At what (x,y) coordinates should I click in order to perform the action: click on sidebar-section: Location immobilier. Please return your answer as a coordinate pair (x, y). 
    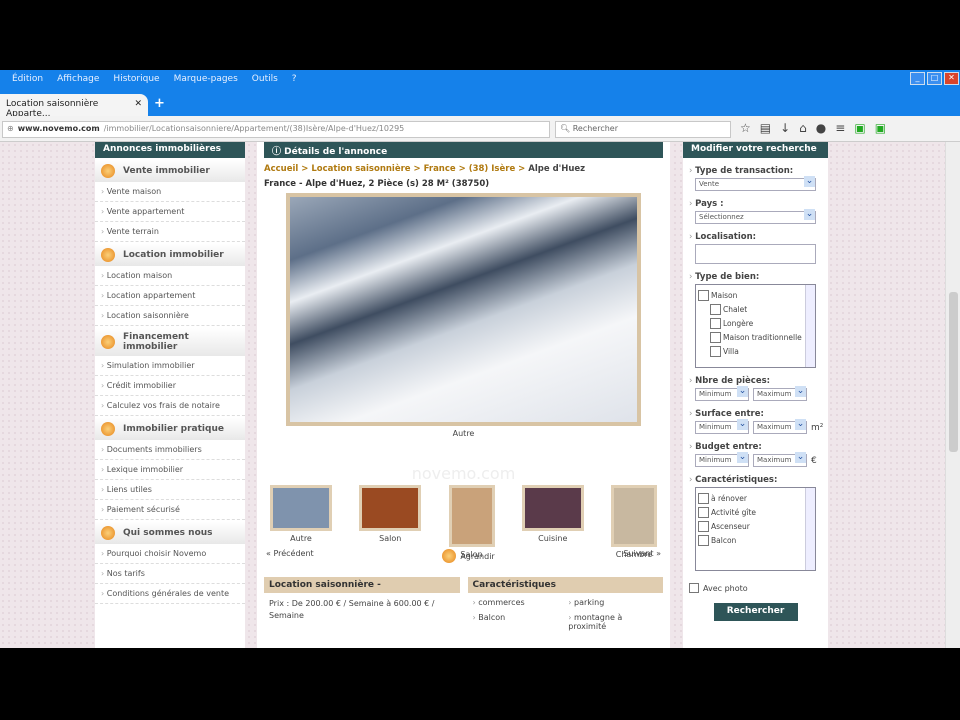
    Looking at the image, I should click on (170, 255).